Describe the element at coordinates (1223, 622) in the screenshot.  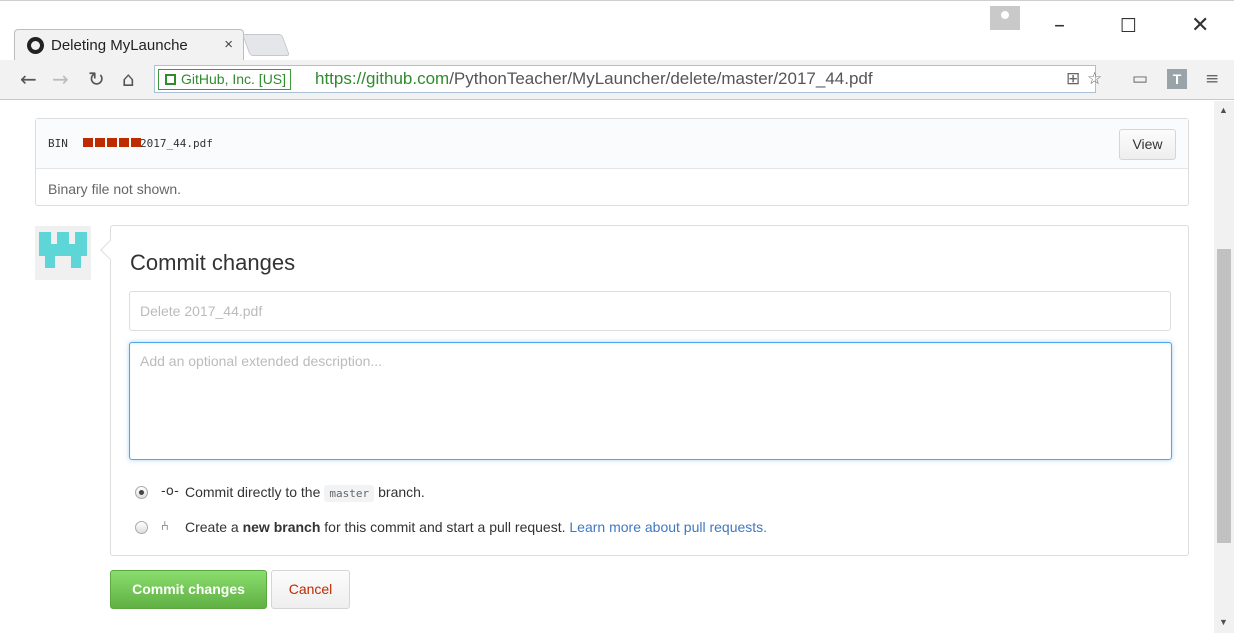
I see `scroll-down-icon: ▼` at that location.